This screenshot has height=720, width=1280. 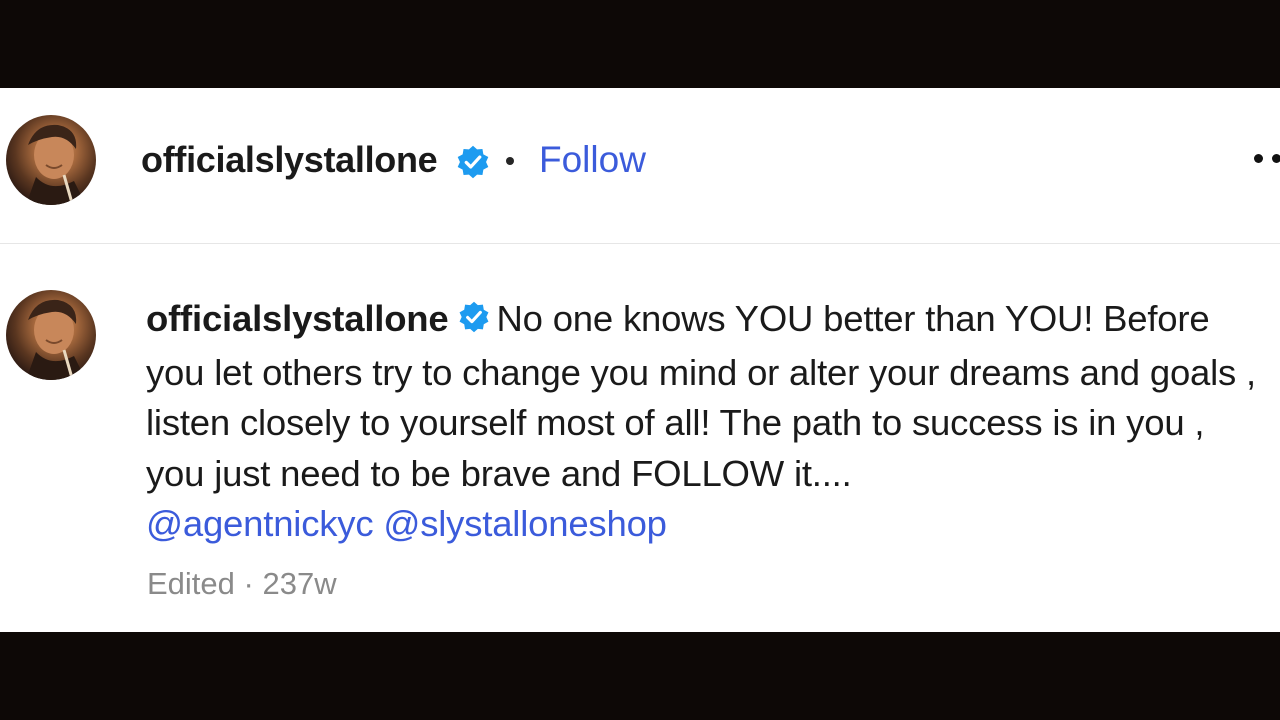 I want to click on letterbox-top, so click(x=640, y=44).